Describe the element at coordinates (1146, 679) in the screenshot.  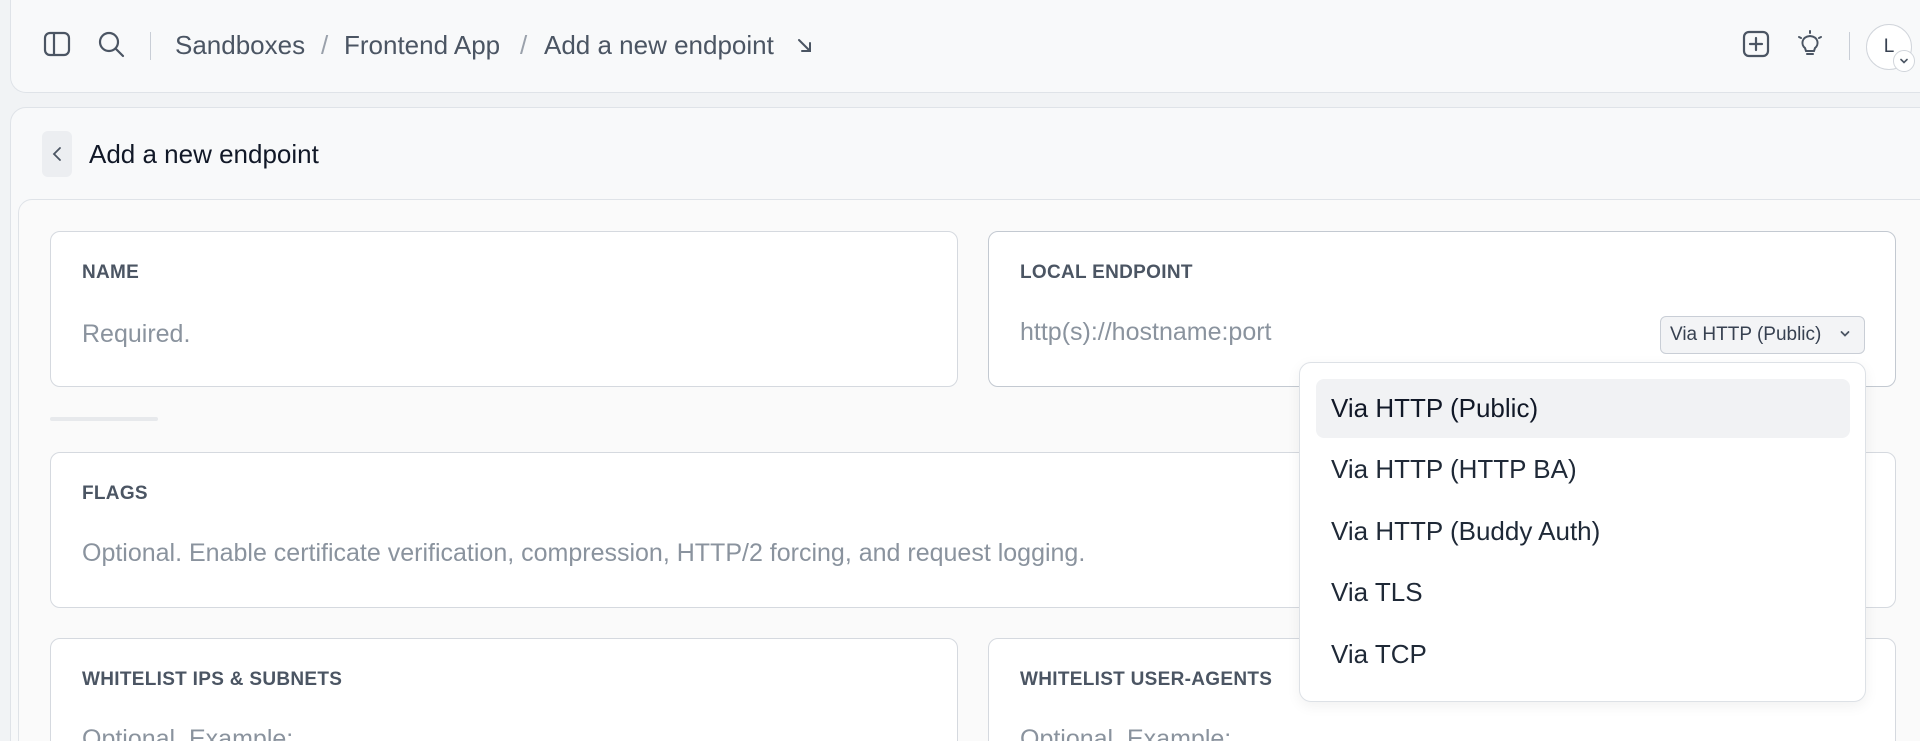
I see `whitelist-agents-label: WHITELIST USER-AGENTS` at that location.